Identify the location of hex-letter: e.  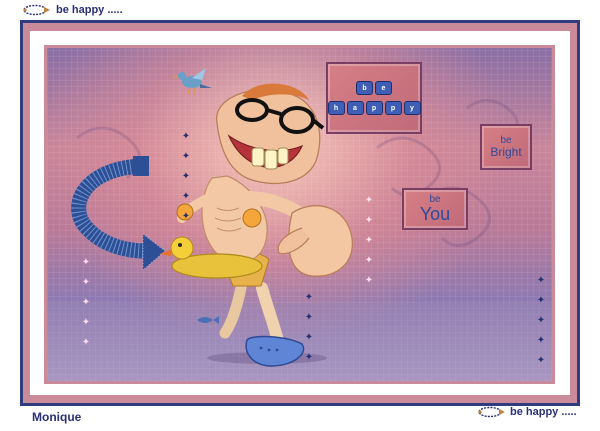
(383, 88).